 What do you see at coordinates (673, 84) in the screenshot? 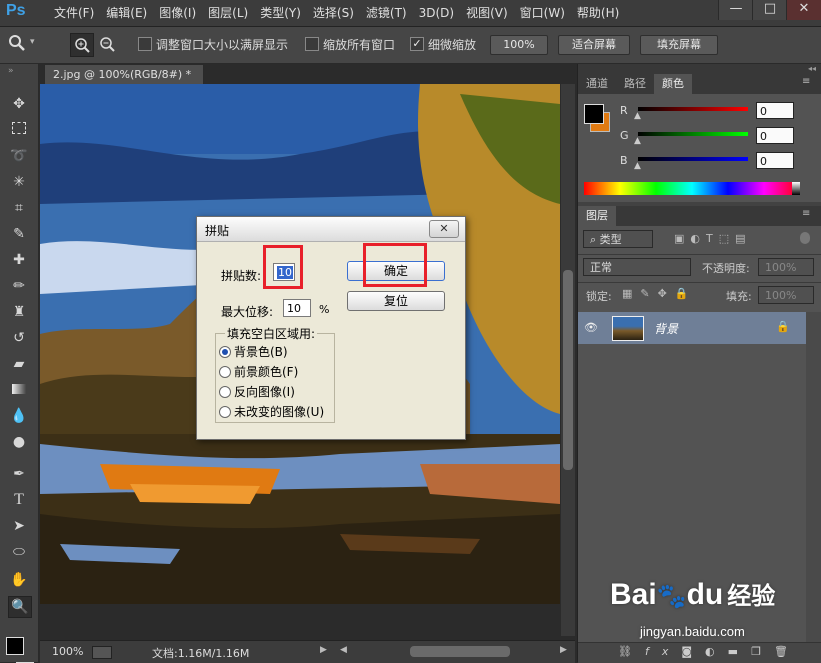
I see `tab-color: 颜色` at bounding box center [673, 84].